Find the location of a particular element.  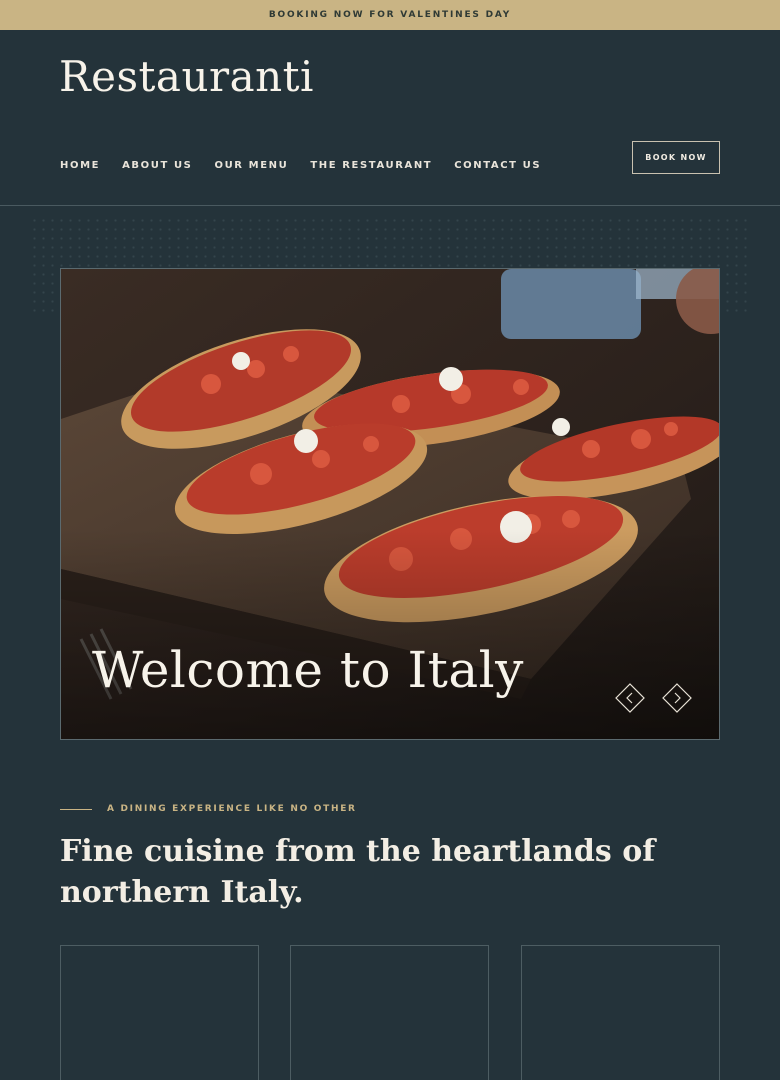

intro-eyebrow: A DINING EXPERIENCE LIKE NO OTHER is located at coordinates (232, 809).